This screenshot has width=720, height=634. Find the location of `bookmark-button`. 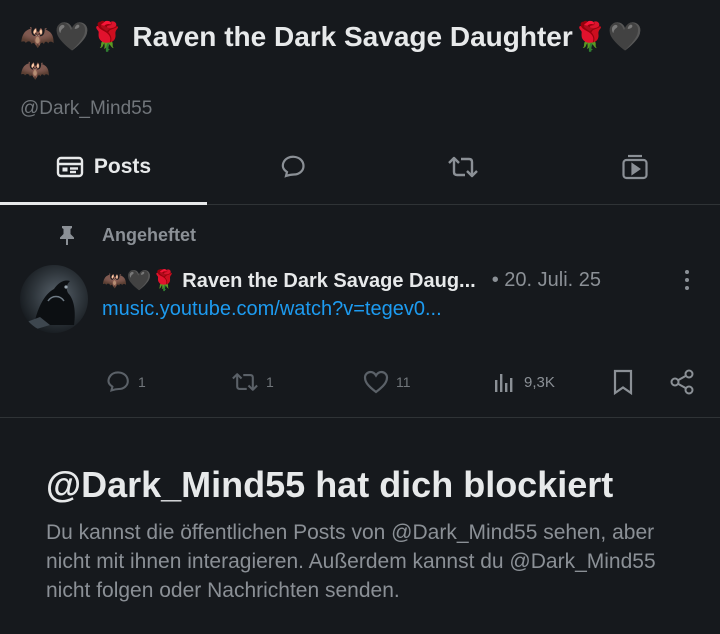

bookmark-button is located at coordinates (623, 382).